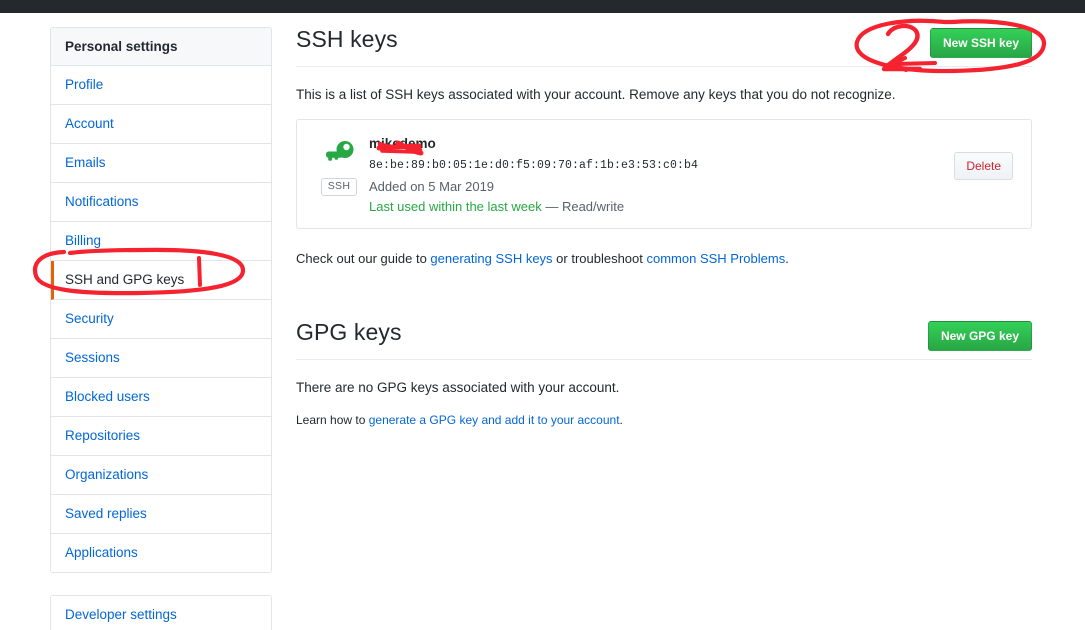 The width and height of the screenshot is (1085, 630). I want to click on sidebar-item-organizations: Organizations, so click(161, 475).